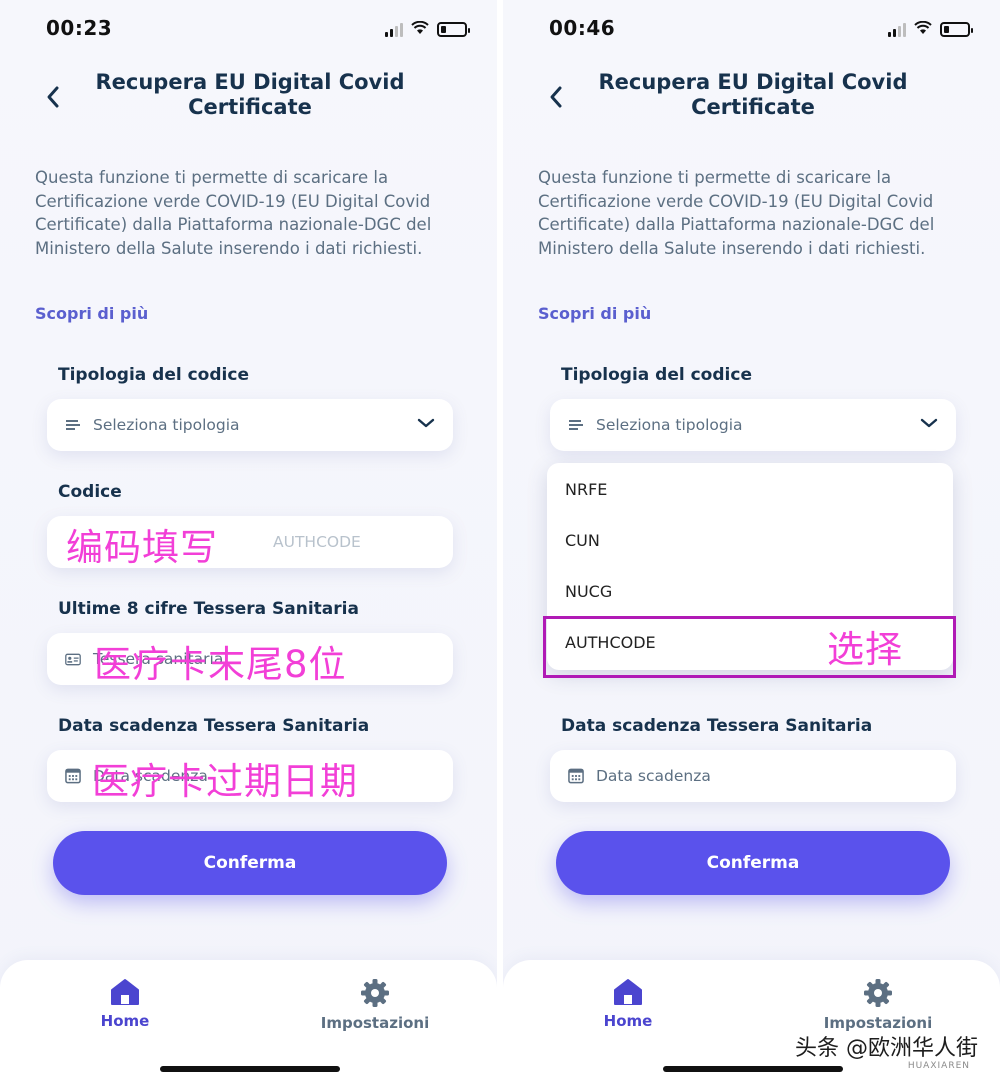  I want to click on annotation-card-digits: 医疗卡末尾8位, so click(220, 664).